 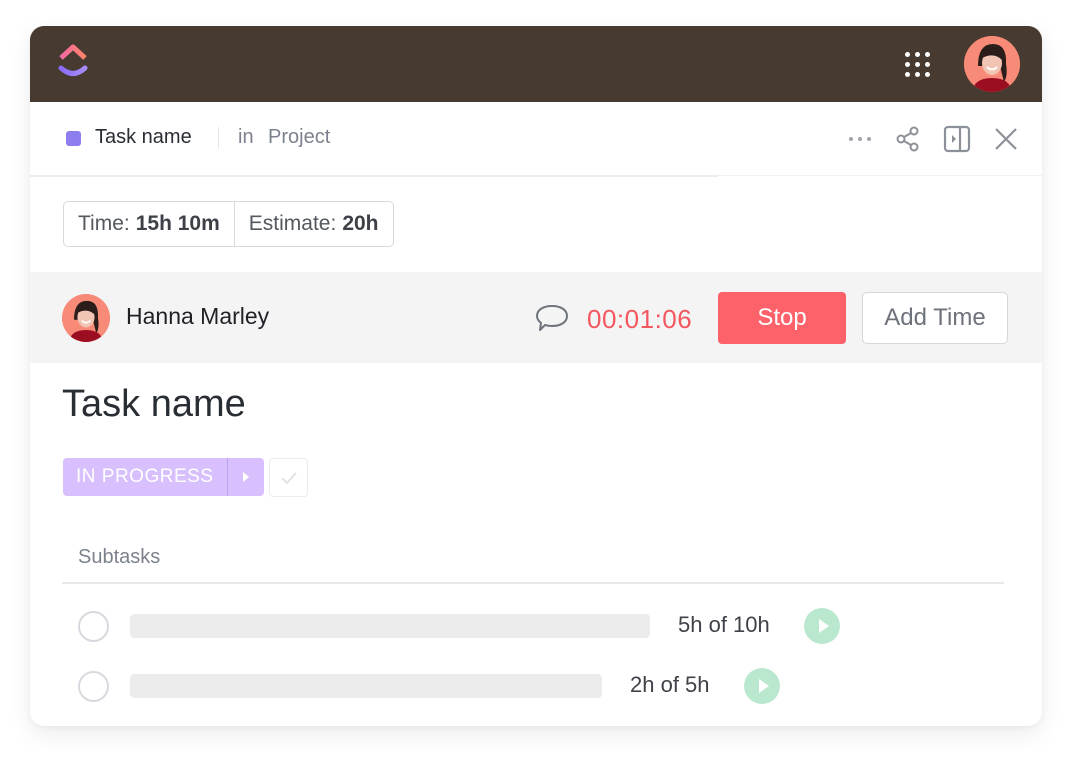 I want to click on next-status-button, so click(x=245, y=477).